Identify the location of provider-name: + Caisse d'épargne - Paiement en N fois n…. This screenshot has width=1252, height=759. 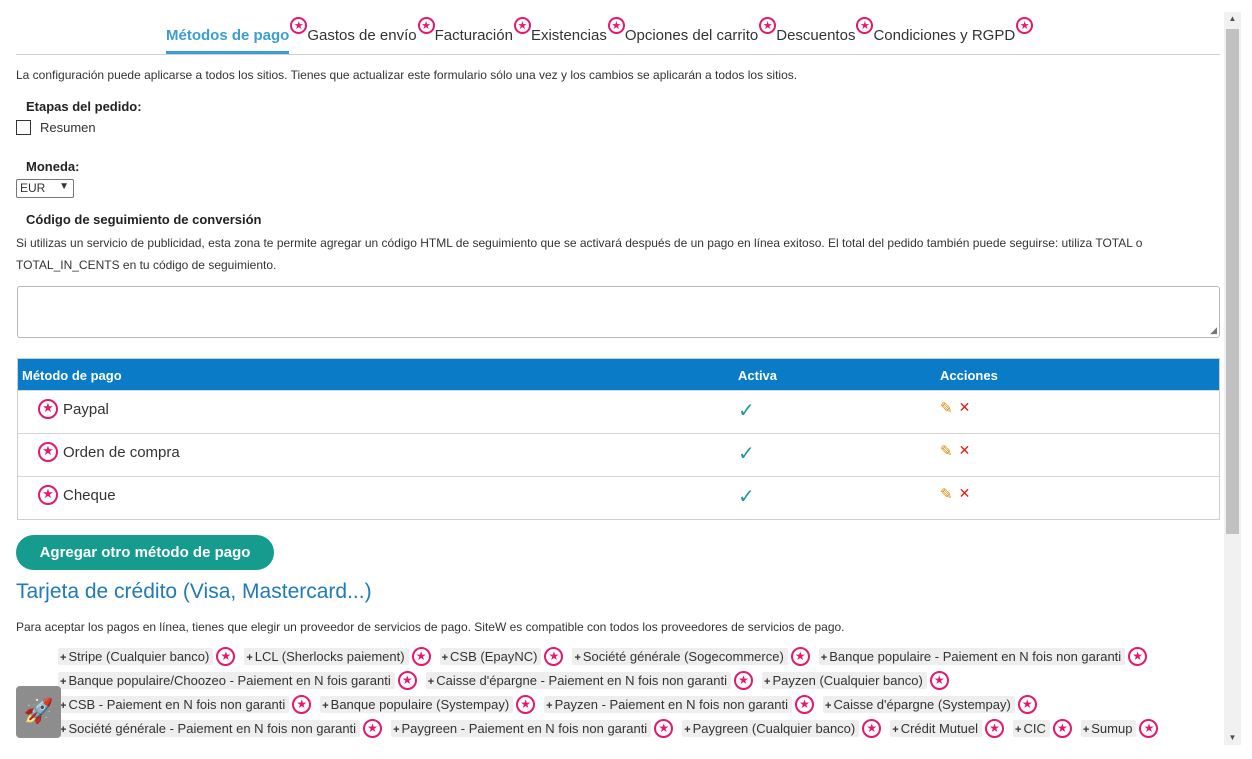
(578, 680).